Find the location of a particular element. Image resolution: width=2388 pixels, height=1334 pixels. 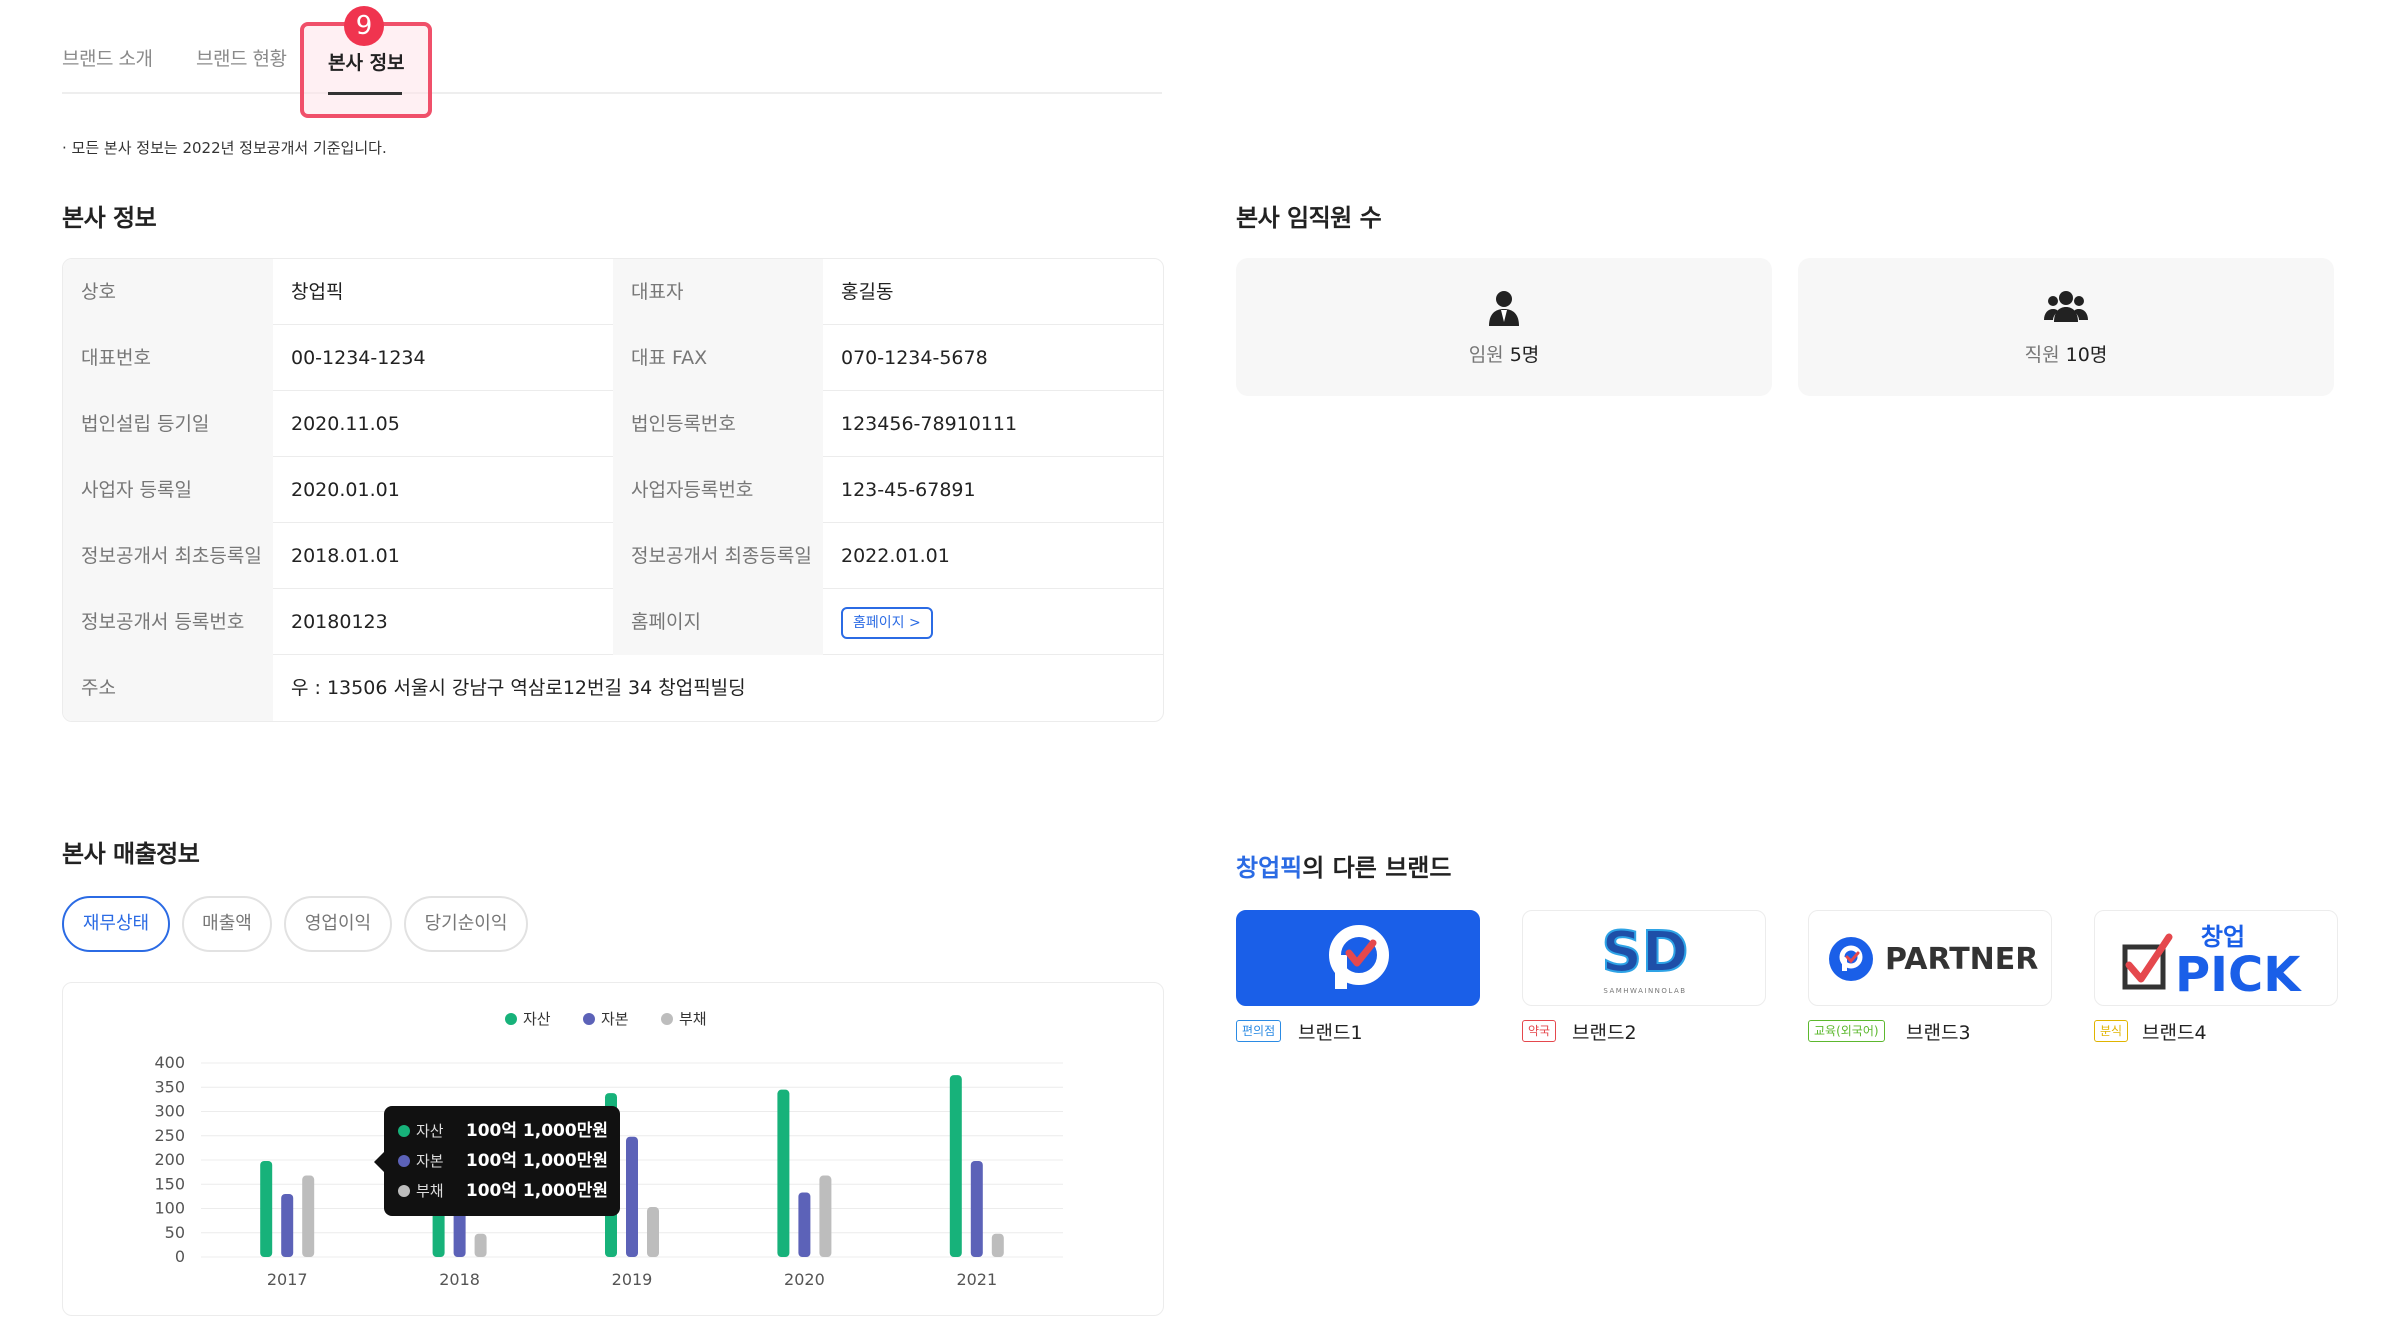

table-row: 대표번호 00-1234-1234 대표 FAX 070-1234-5678 is located at coordinates (613, 358).